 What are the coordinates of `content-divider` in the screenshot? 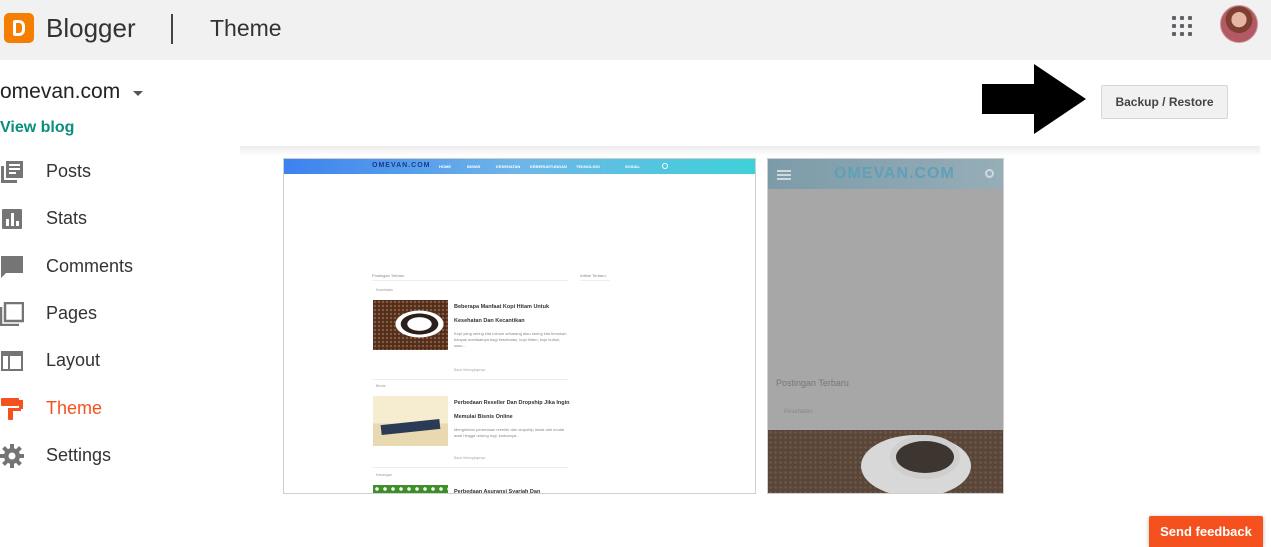 It's located at (750, 151).